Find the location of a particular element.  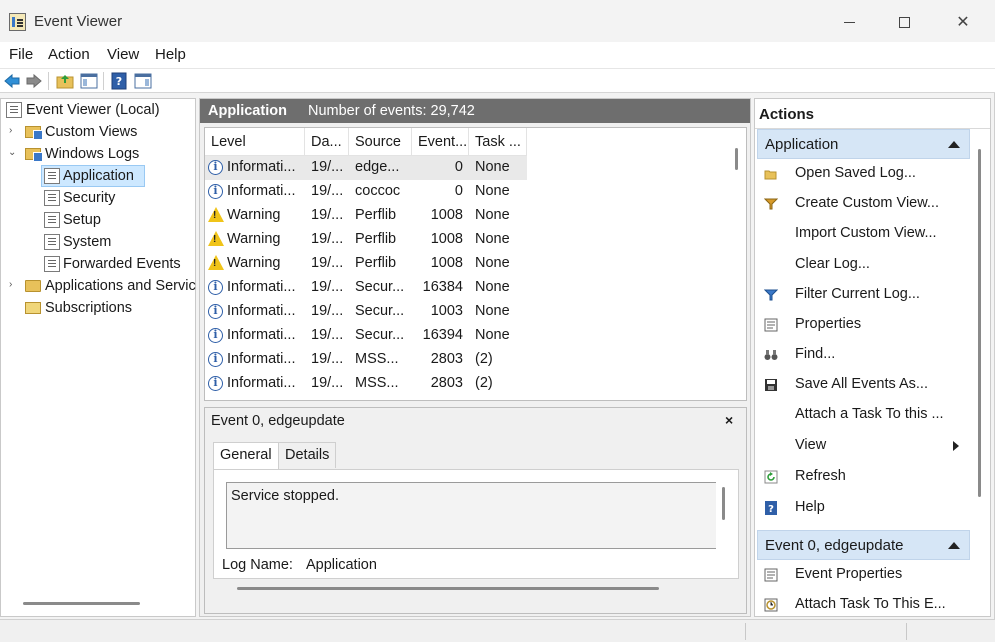

tab-label: General is located at coordinates (246, 455).